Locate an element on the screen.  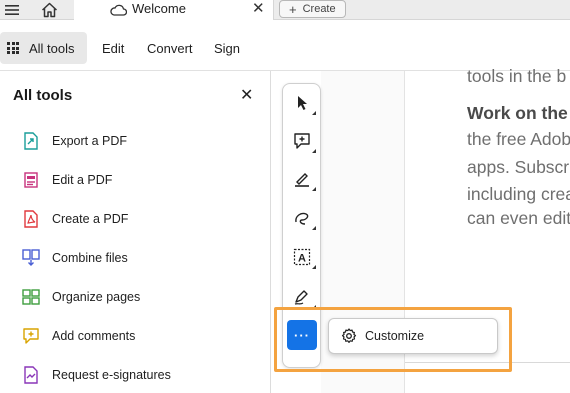
document-text-line: including crea is located at coordinates (518, 194).